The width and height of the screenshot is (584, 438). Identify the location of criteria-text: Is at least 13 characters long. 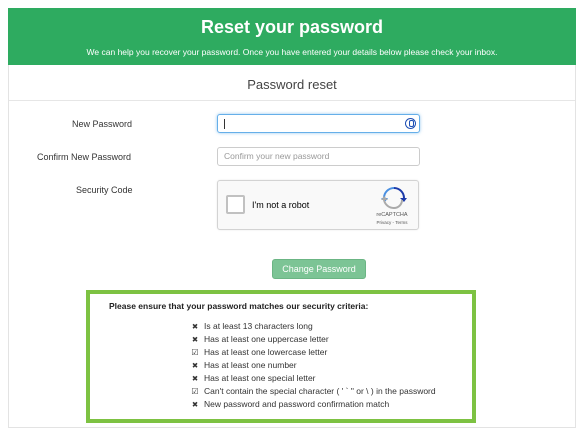
(258, 326).